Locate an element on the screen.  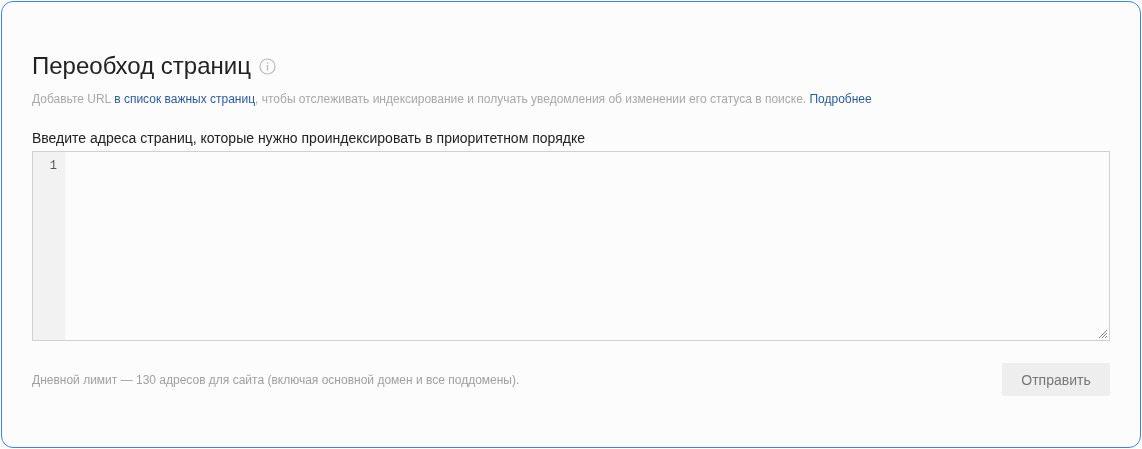
page-title: Переобход страниц is located at coordinates (141, 66).